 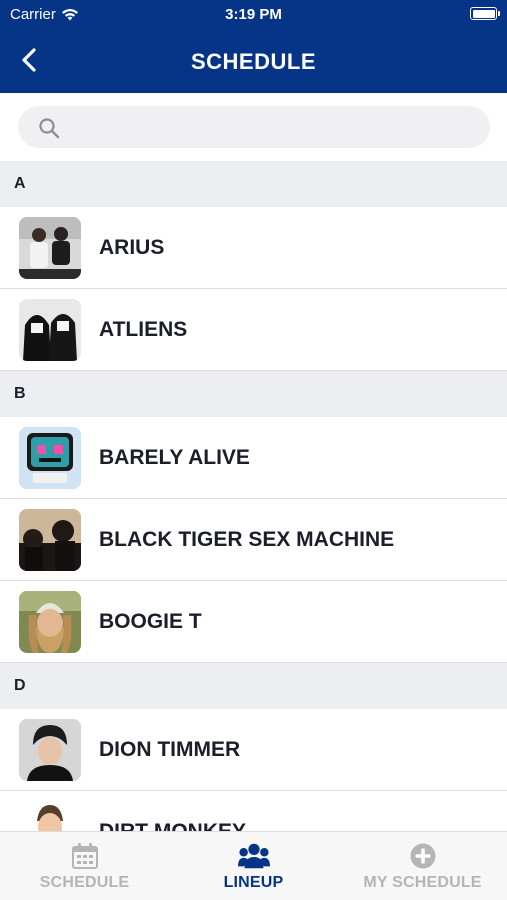 I want to click on tab-label: MY SCHEDULE, so click(x=422, y=882).